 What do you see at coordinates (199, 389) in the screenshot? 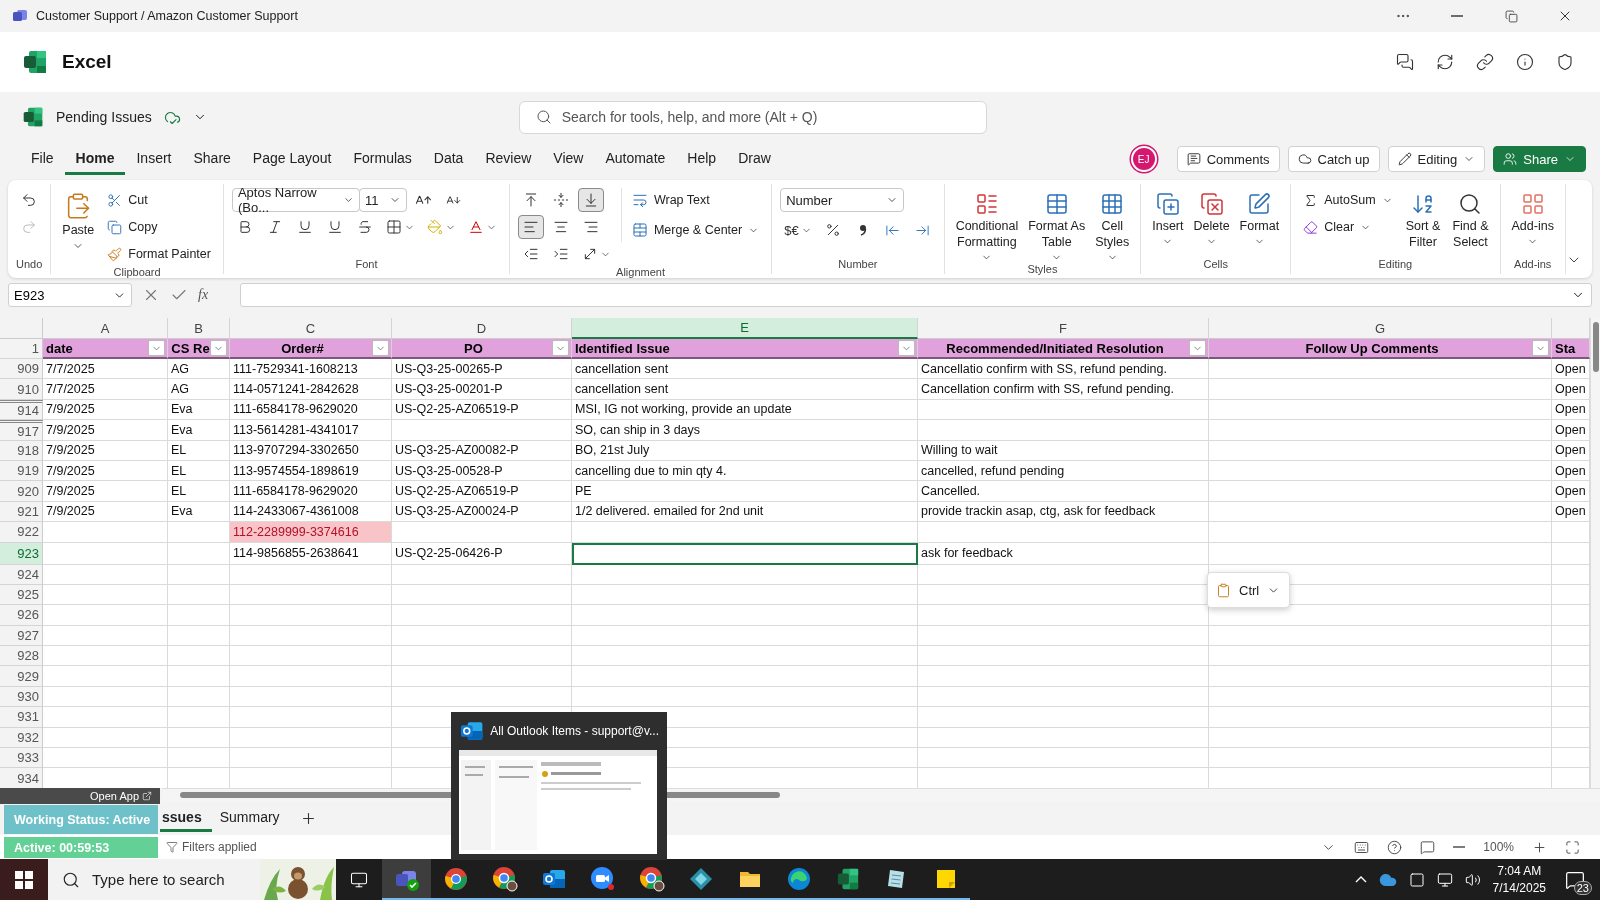
I see `table-cell: AG` at bounding box center [199, 389].